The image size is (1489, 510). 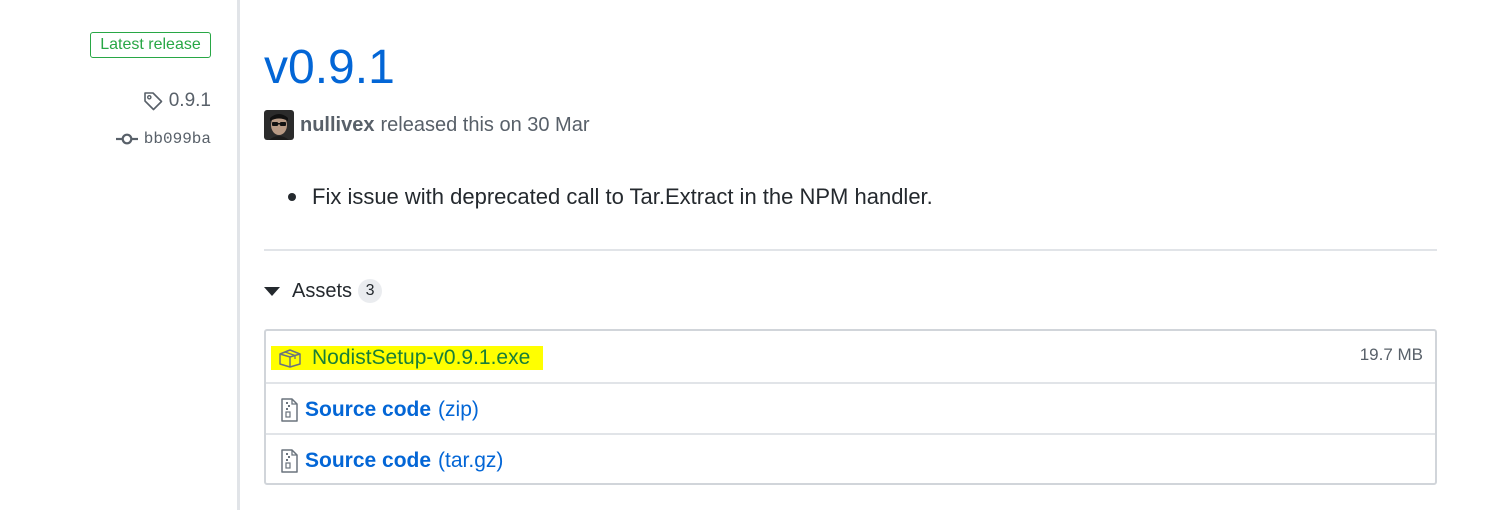 I want to click on timeline-divider, so click(x=238, y=255).